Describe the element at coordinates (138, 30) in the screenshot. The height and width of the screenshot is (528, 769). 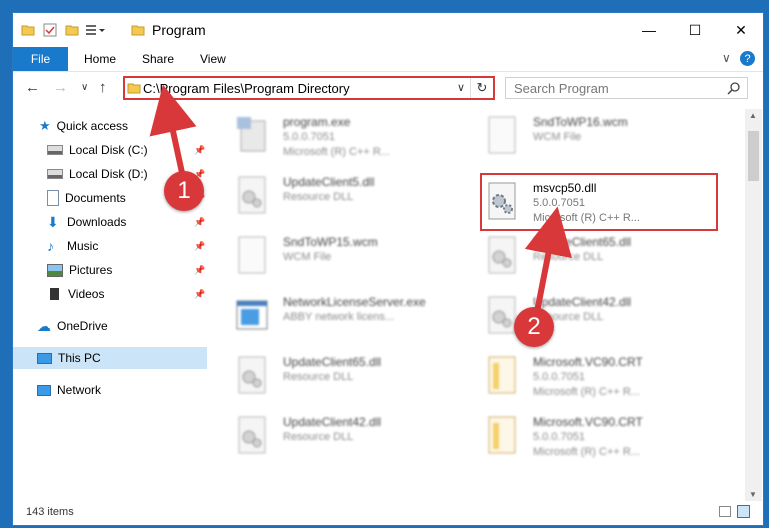
I see `title-folder-icon` at that location.